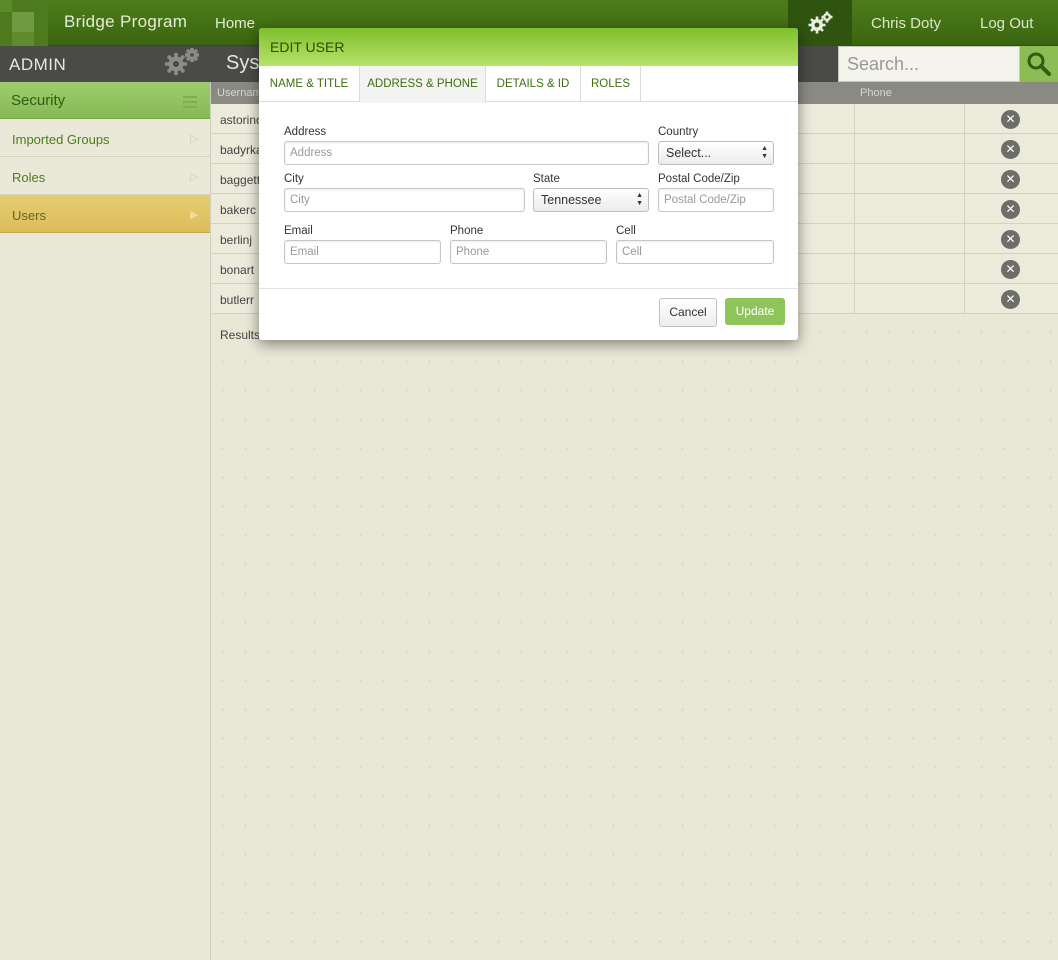 This screenshot has height=960, width=1058. What do you see at coordinates (906, 23) in the screenshot?
I see `user-name-link: Chris Doty` at bounding box center [906, 23].